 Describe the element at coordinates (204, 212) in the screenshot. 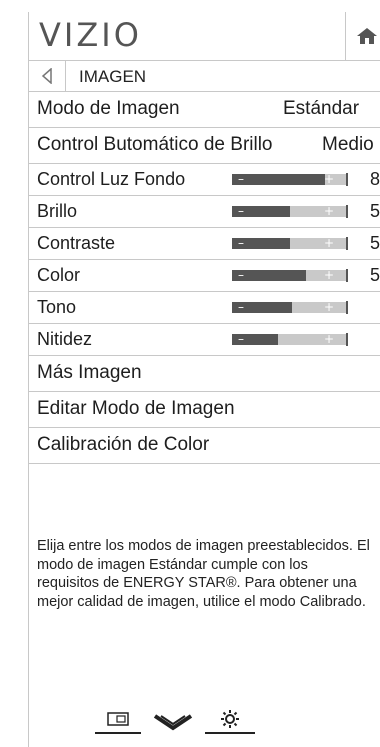

I see `slider-row-brillo: Brillo – + 50` at that location.